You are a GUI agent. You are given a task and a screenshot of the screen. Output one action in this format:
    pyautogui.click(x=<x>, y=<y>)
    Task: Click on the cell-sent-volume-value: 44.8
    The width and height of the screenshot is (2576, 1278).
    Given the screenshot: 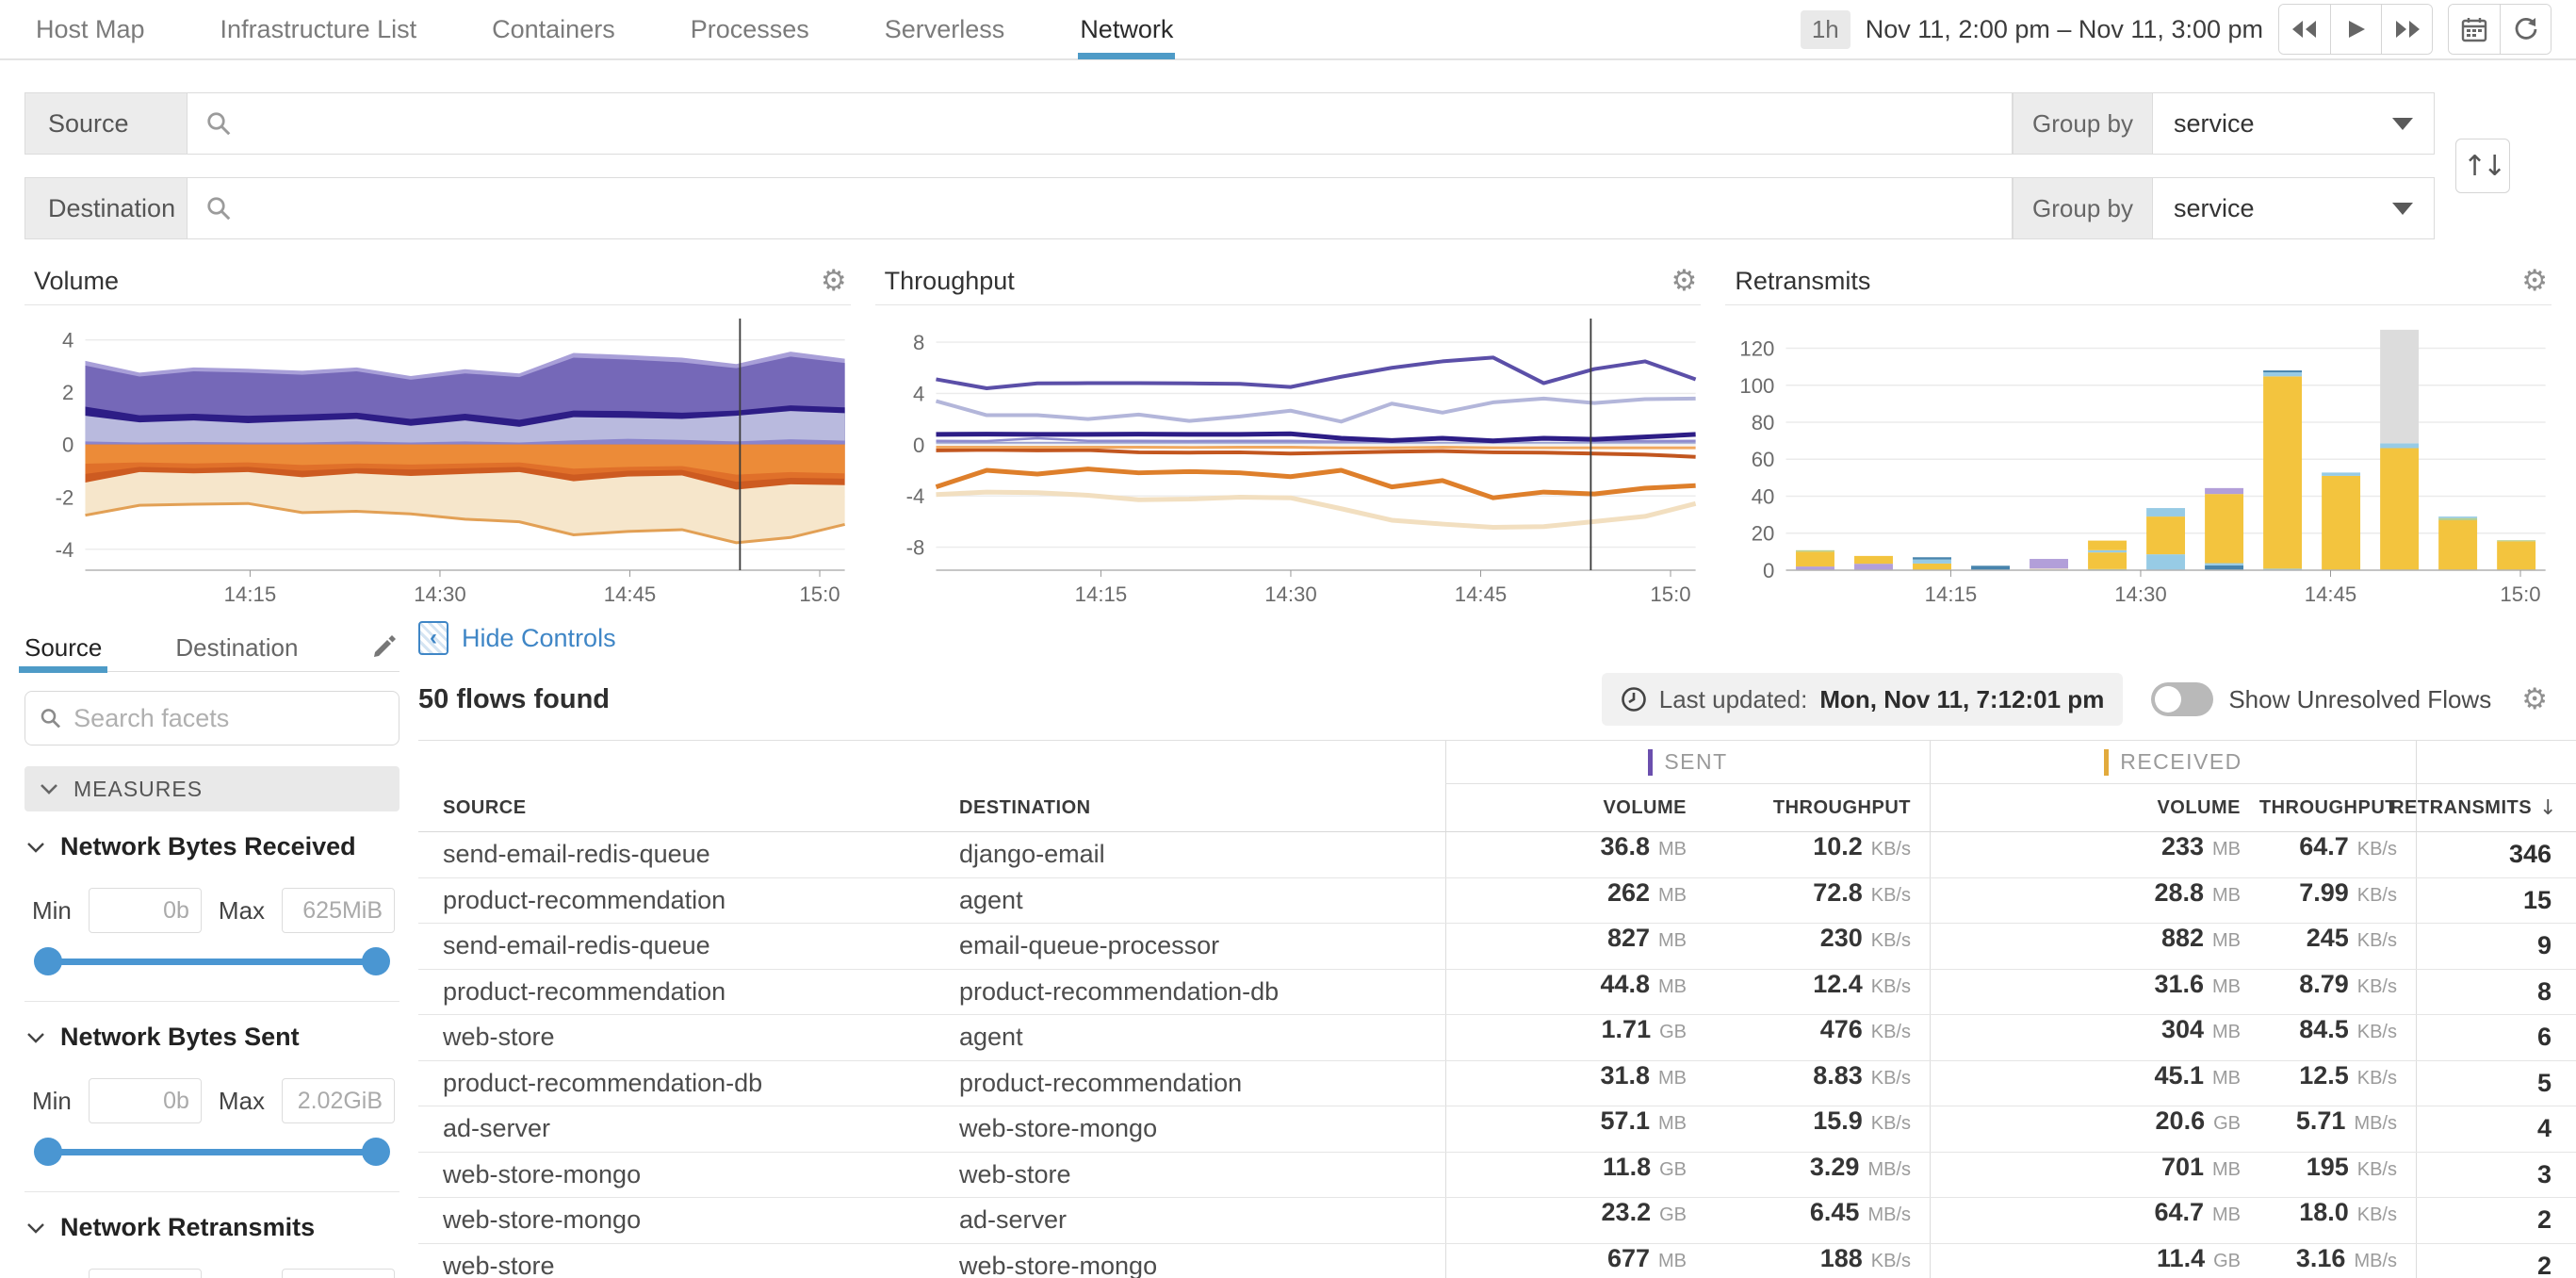 What is the action you would take?
    pyautogui.click(x=1625, y=984)
    